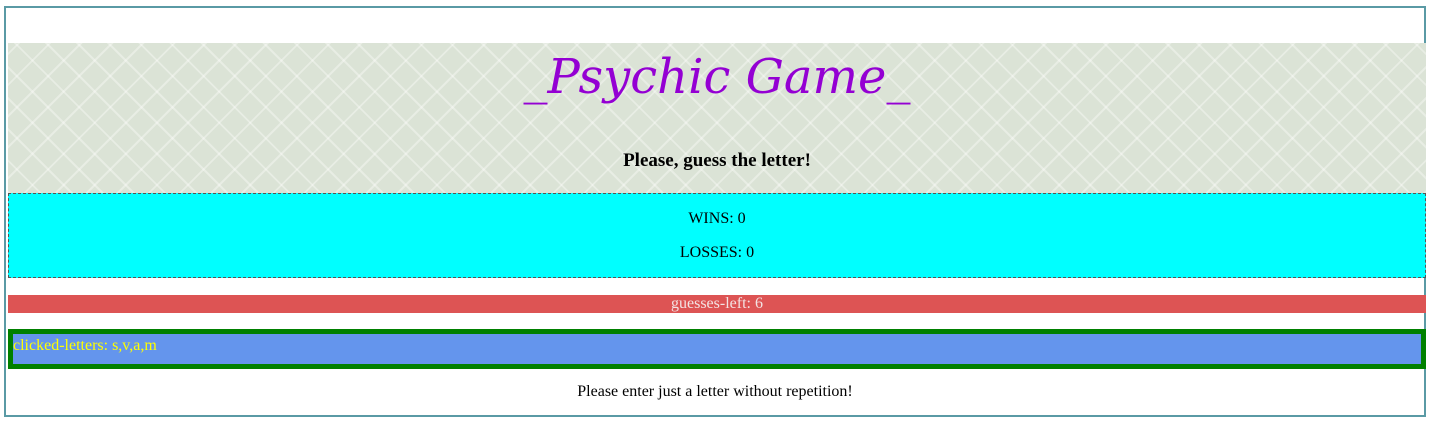 The image size is (1435, 431). What do you see at coordinates (85, 345) in the screenshot?
I see `clicked-letters-text: clicked-letters: s,v,a,m` at bounding box center [85, 345].